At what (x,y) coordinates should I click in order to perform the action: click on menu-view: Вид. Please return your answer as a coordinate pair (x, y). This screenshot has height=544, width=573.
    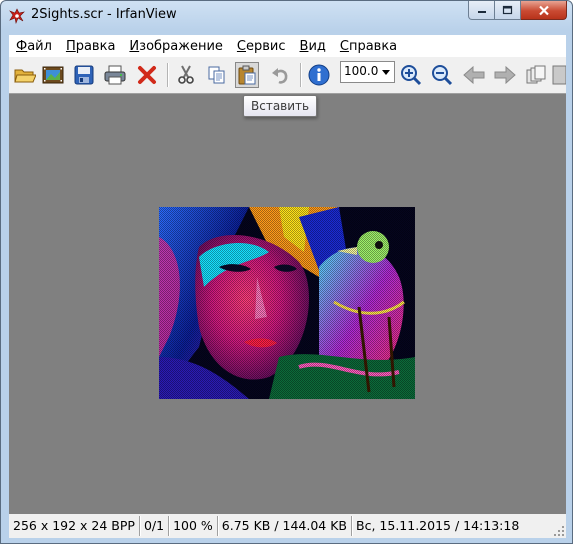
    Looking at the image, I should click on (313, 46).